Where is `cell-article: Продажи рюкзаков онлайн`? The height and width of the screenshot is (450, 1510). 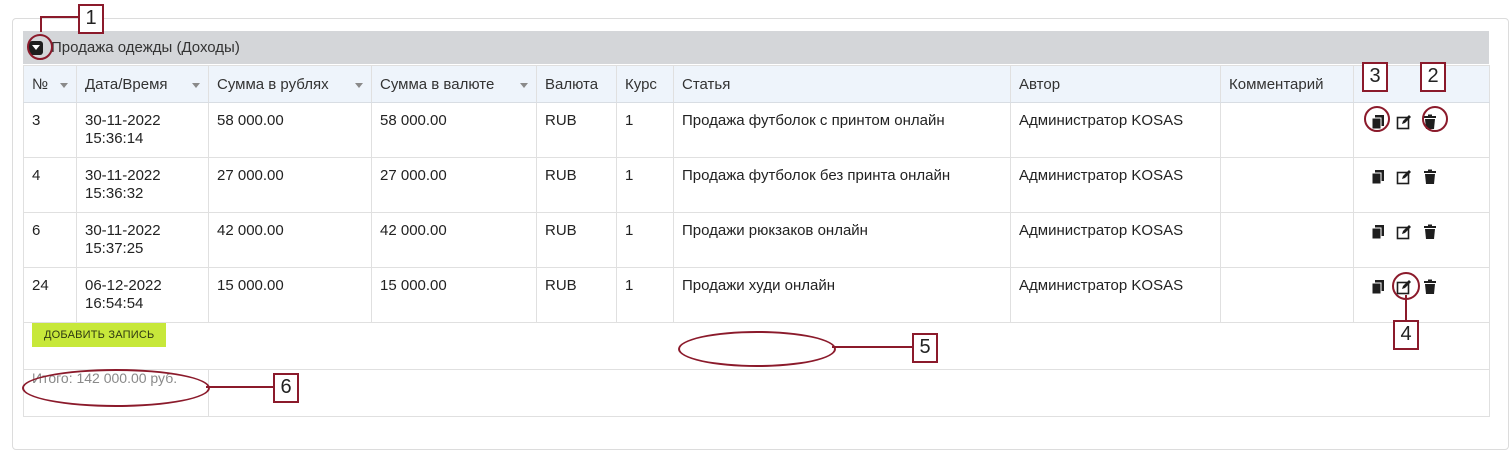
cell-article: Продажи рюкзаков онлайн is located at coordinates (842, 240).